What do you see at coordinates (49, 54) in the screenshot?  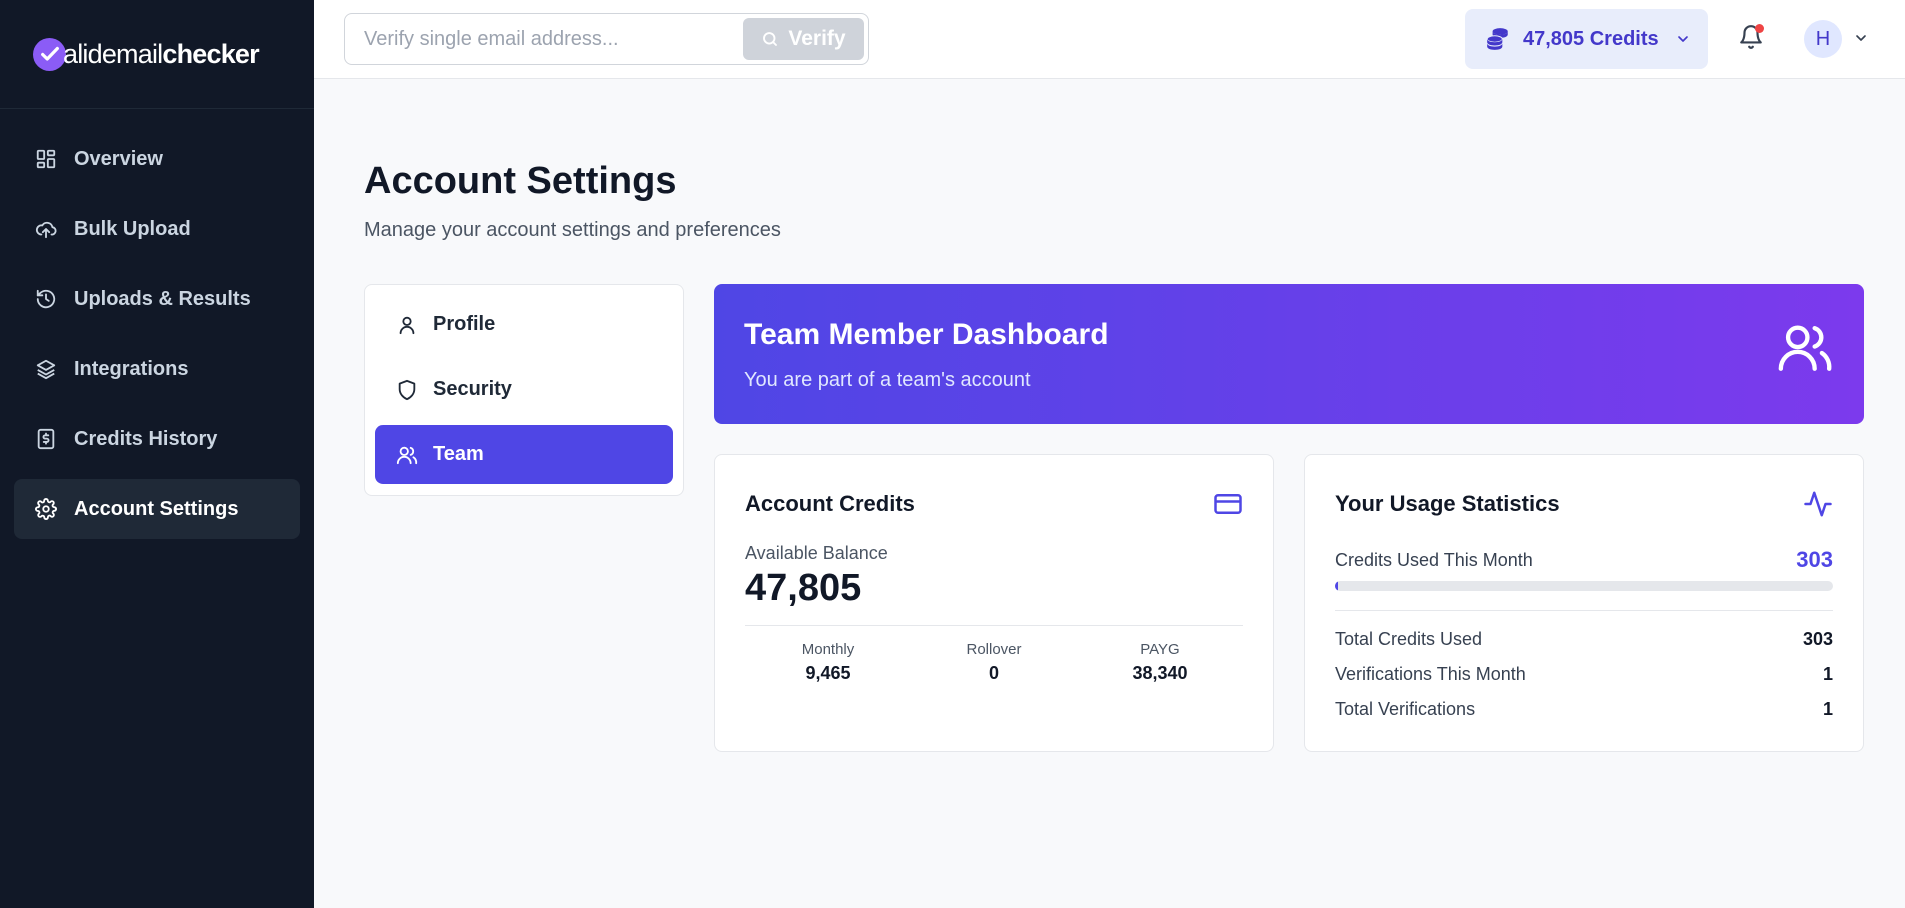 I see `checkmark-logo-icon` at bounding box center [49, 54].